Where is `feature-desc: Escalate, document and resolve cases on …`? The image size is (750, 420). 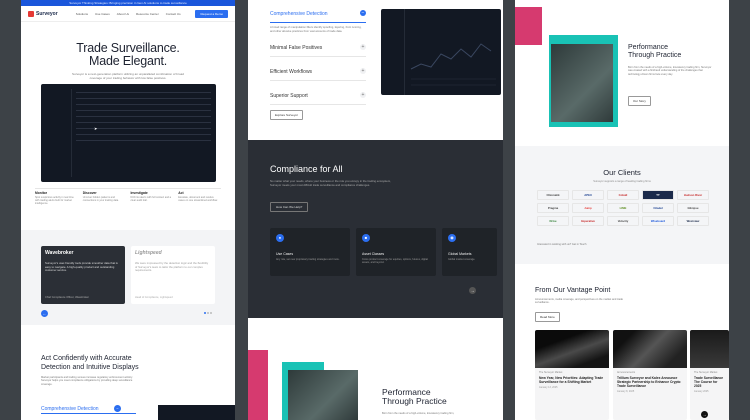 feature-desc: Escalate, document and resolve cases on … is located at coordinates (198, 199).